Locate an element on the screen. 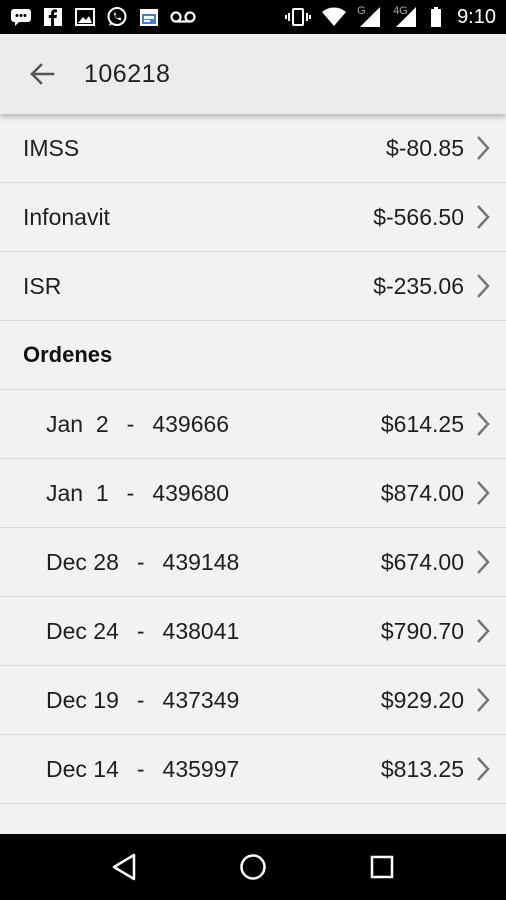 This screenshot has width=506, height=900. calendar-icon is located at coordinates (149, 17).